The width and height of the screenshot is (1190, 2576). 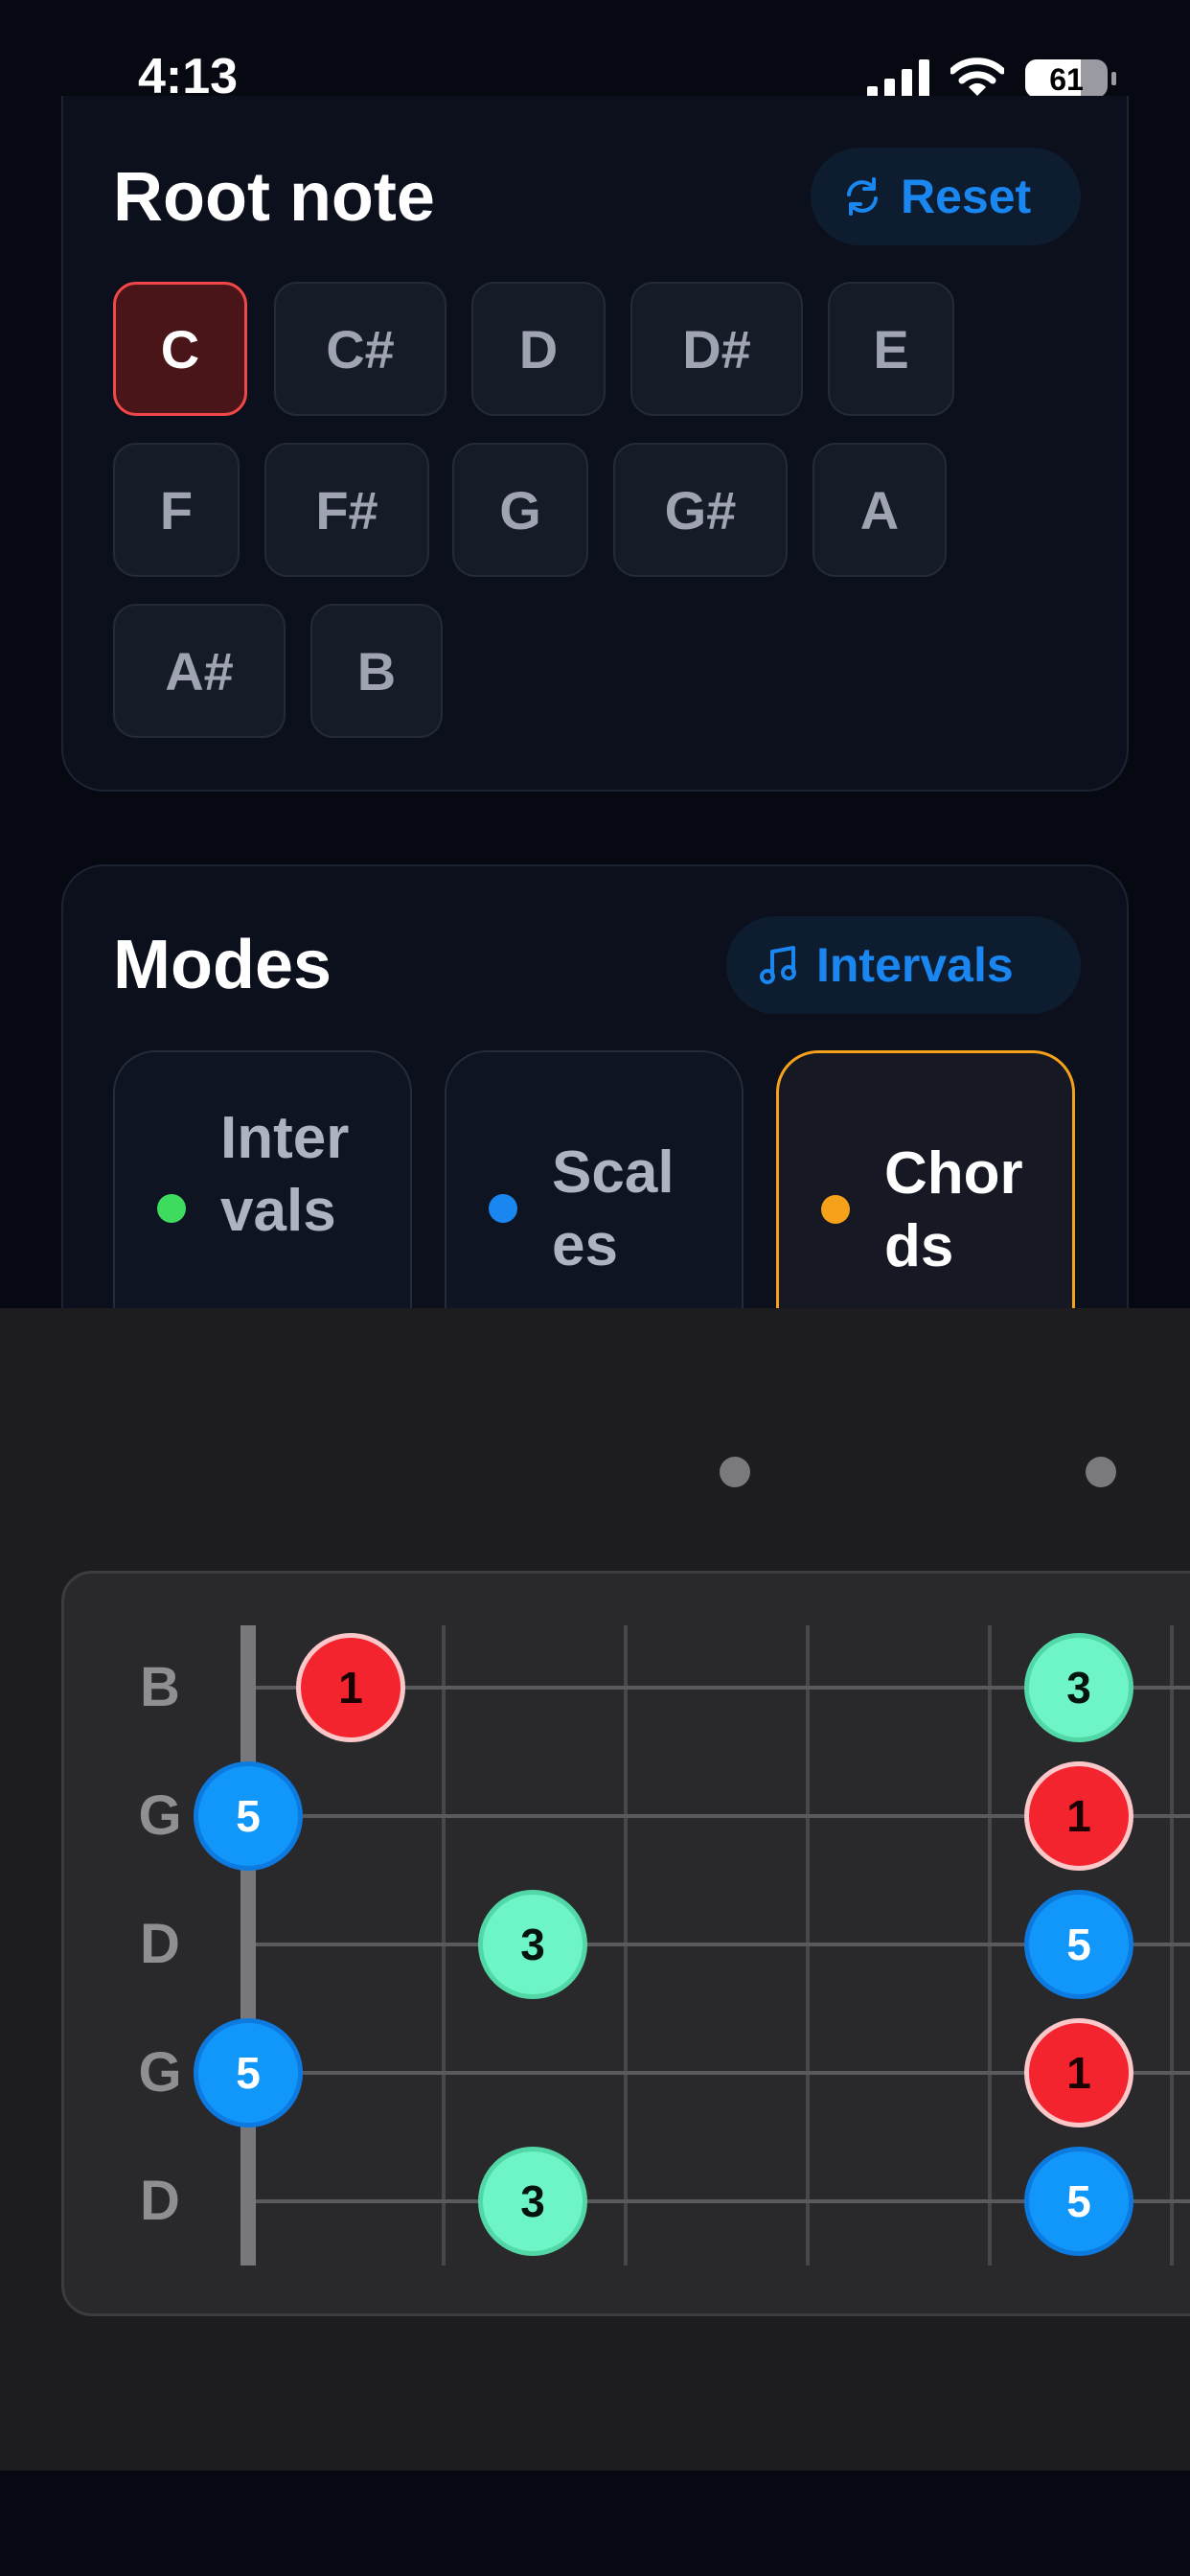 I want to click on modes-title: Modes, so click(x=222, y=965).